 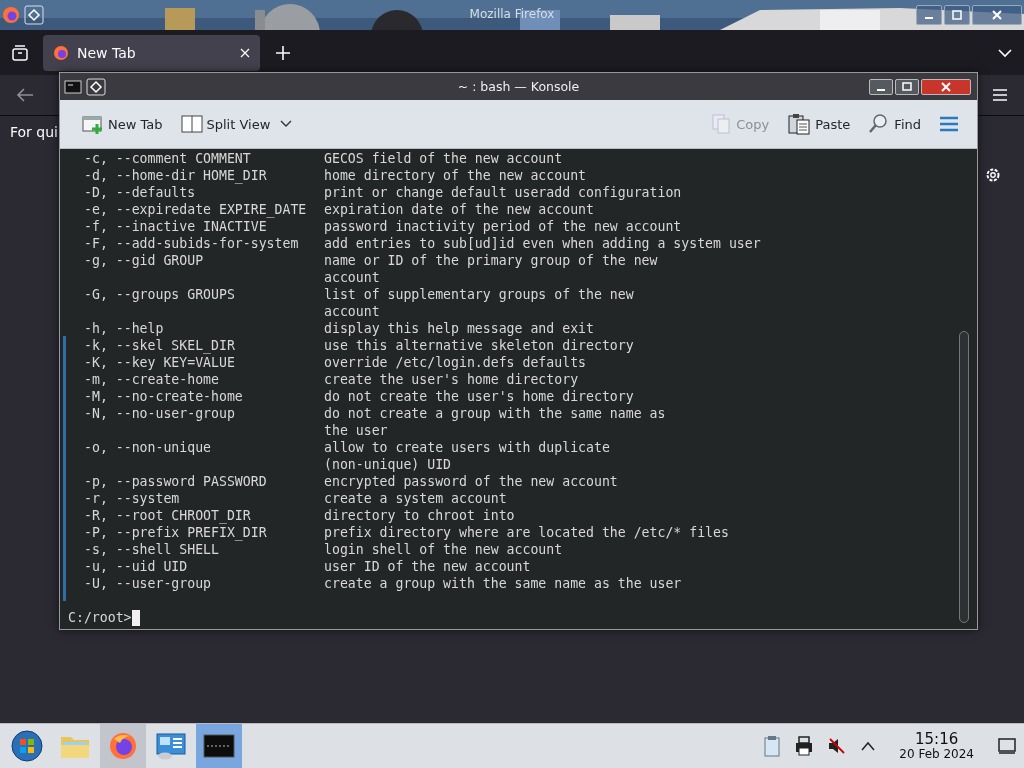 I want to click on option-text: -G, --groups GROUPS, so click(x=159, y=294).